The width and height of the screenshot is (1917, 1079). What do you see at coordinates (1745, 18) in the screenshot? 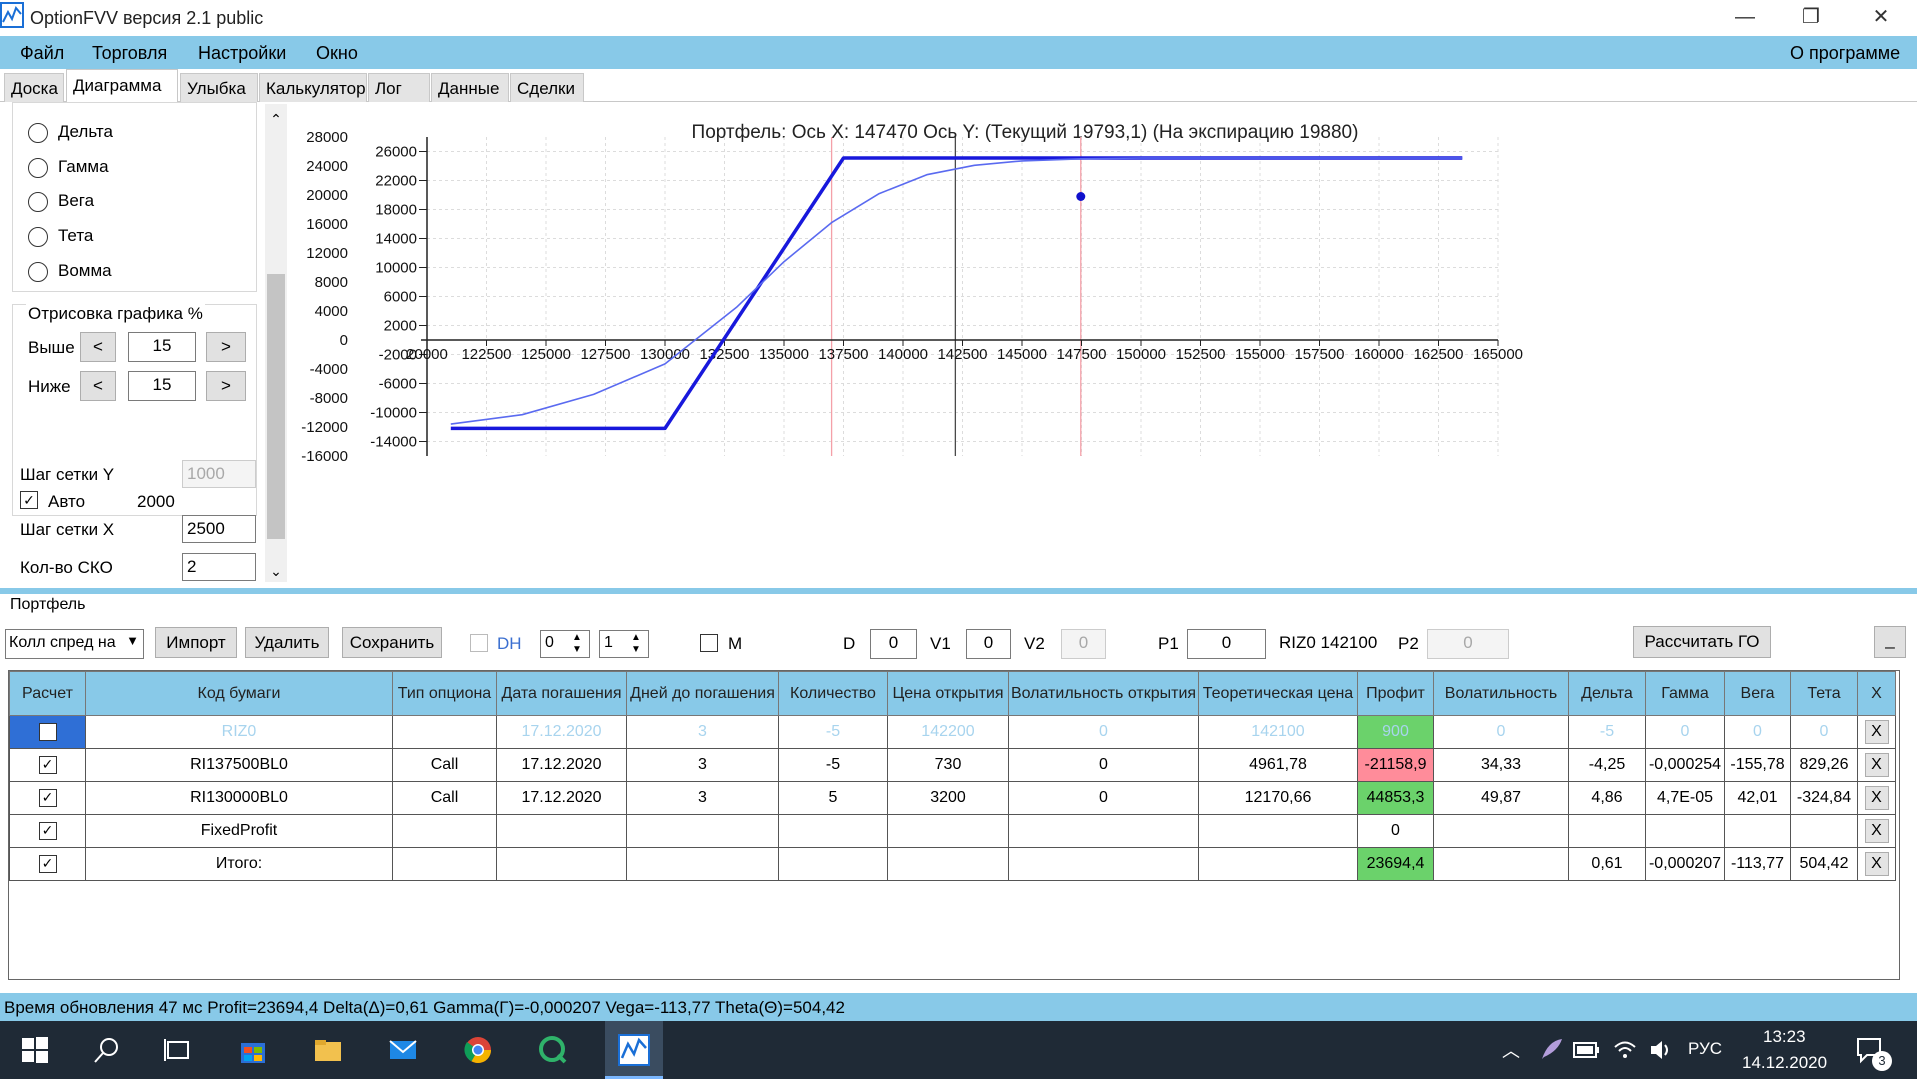
I see `minimize-button: —` at bounding box center [1745, 18].